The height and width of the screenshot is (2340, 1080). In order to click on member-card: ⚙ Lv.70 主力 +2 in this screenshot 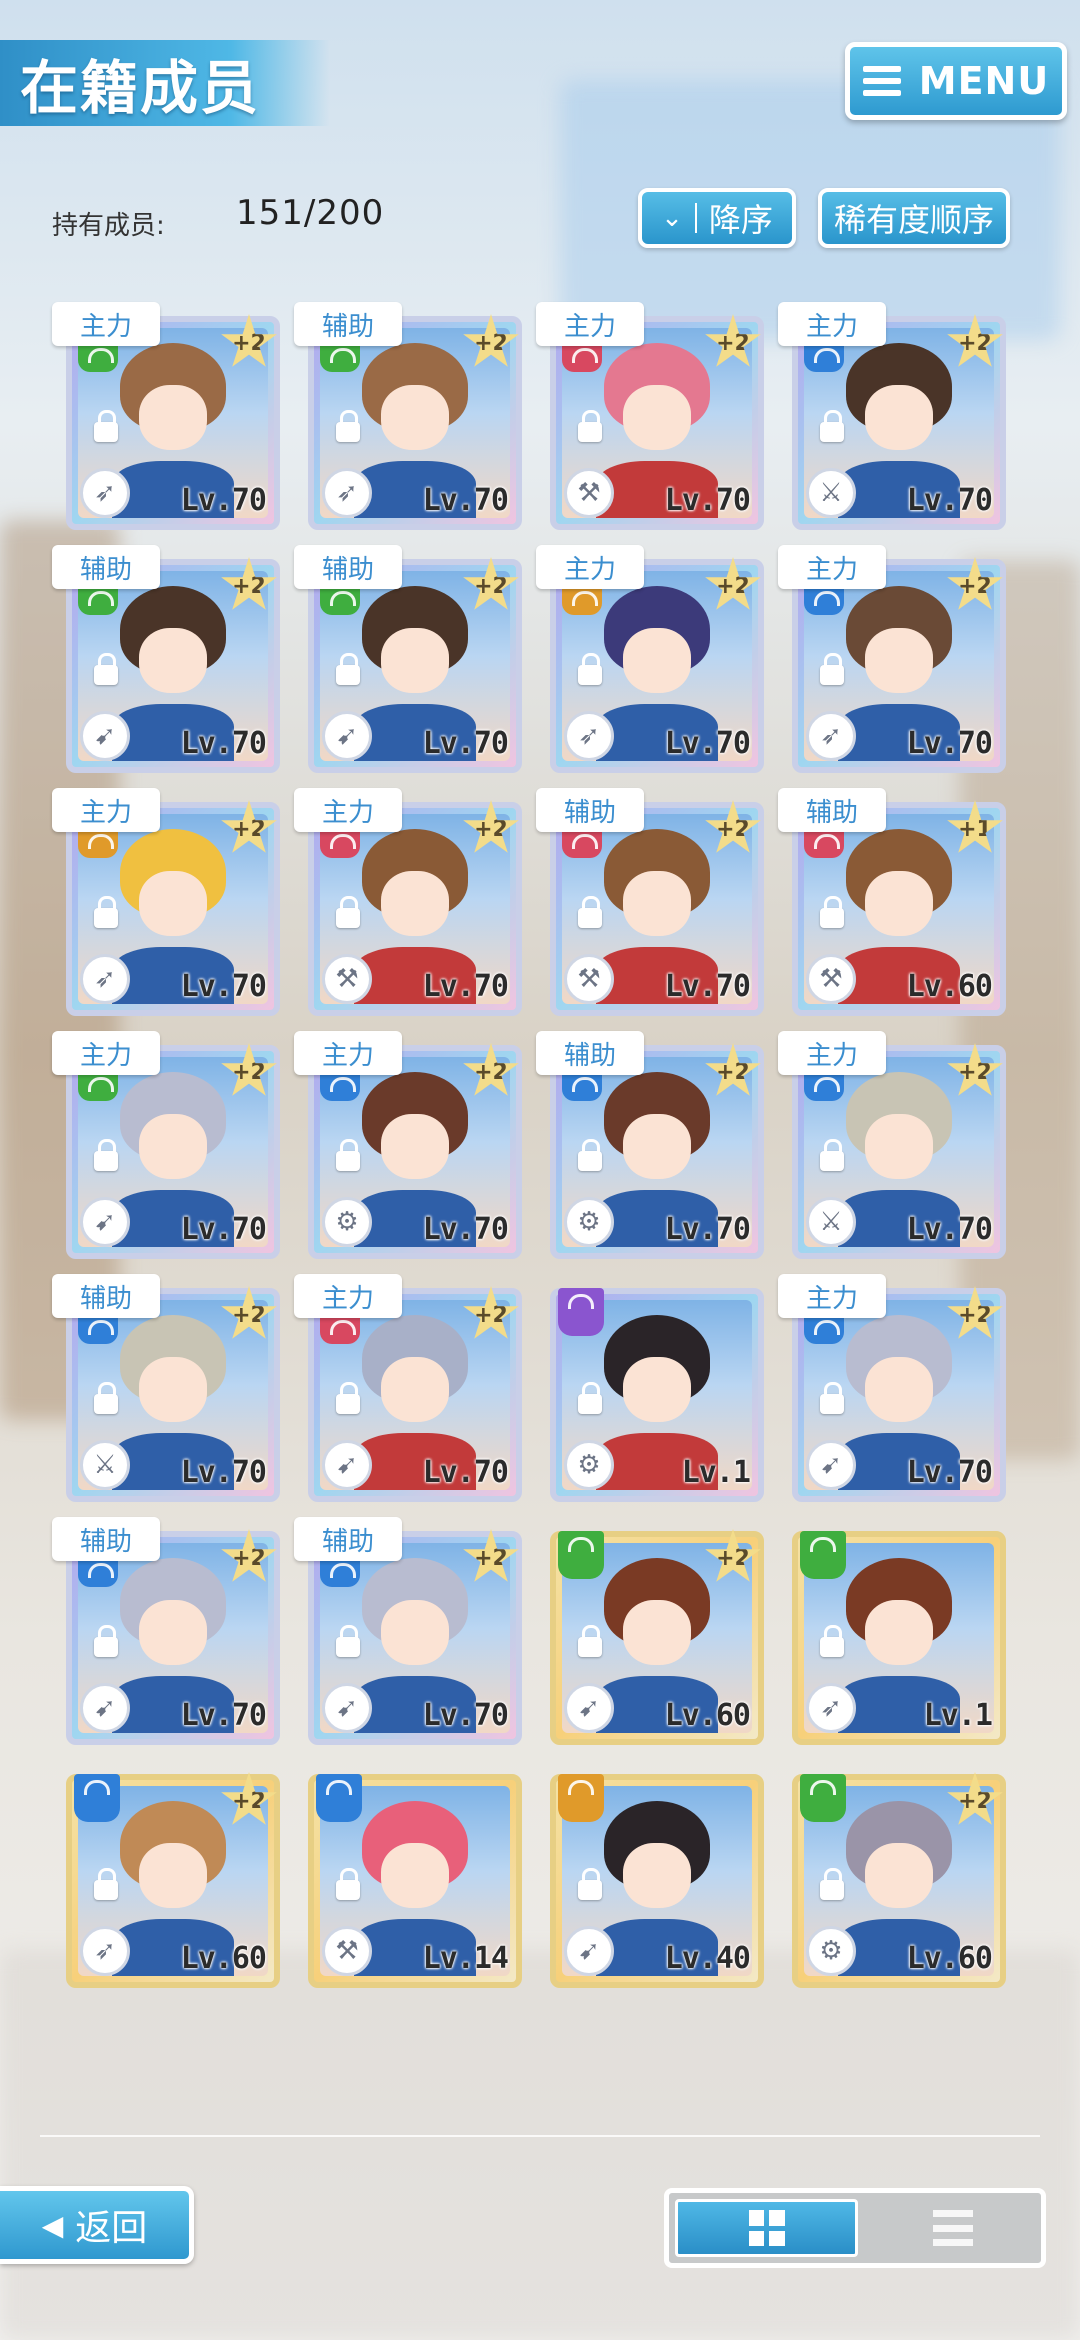, I will do `click(408, 1145)`.